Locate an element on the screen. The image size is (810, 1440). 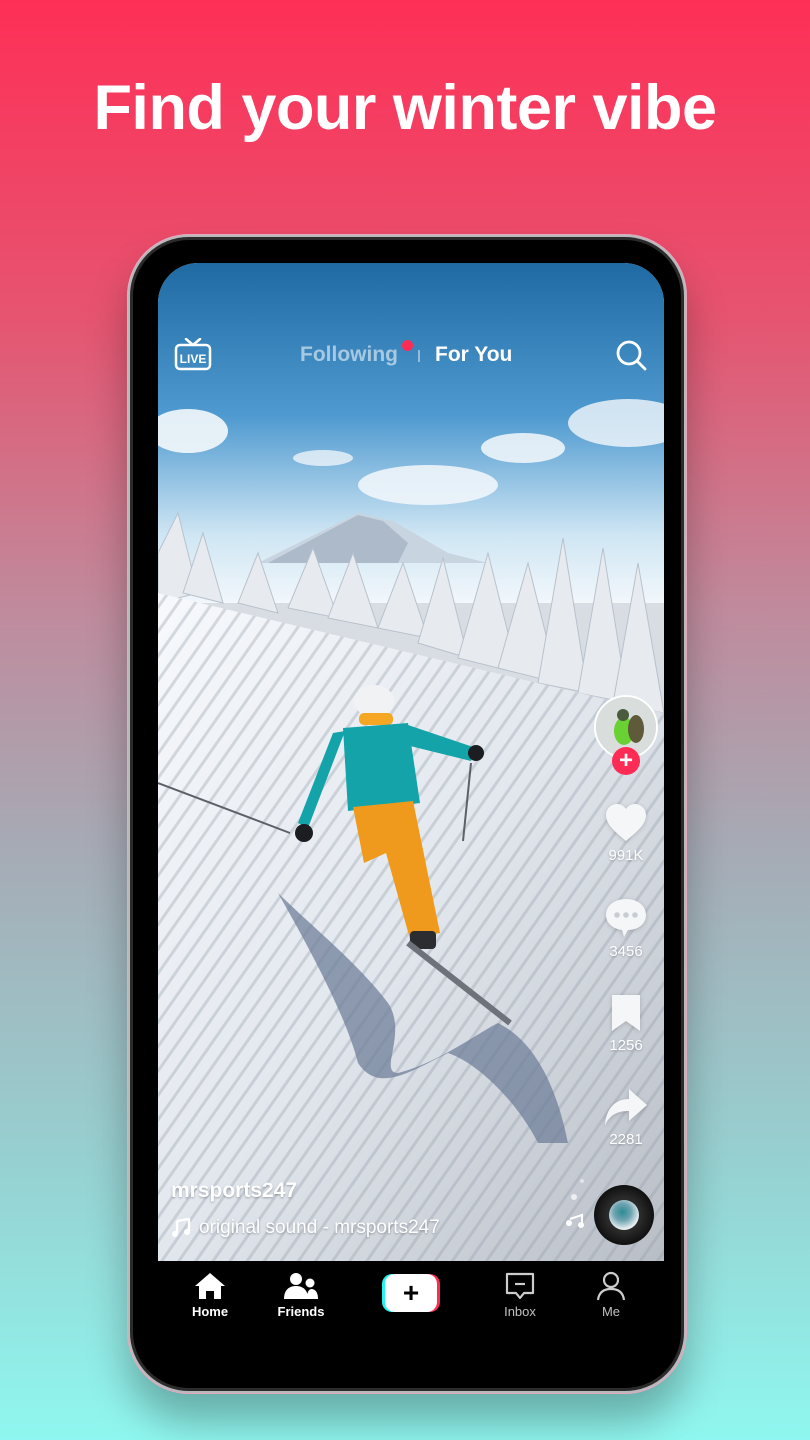
headline: Find your winter vibe is located at coordinates (405, 108).